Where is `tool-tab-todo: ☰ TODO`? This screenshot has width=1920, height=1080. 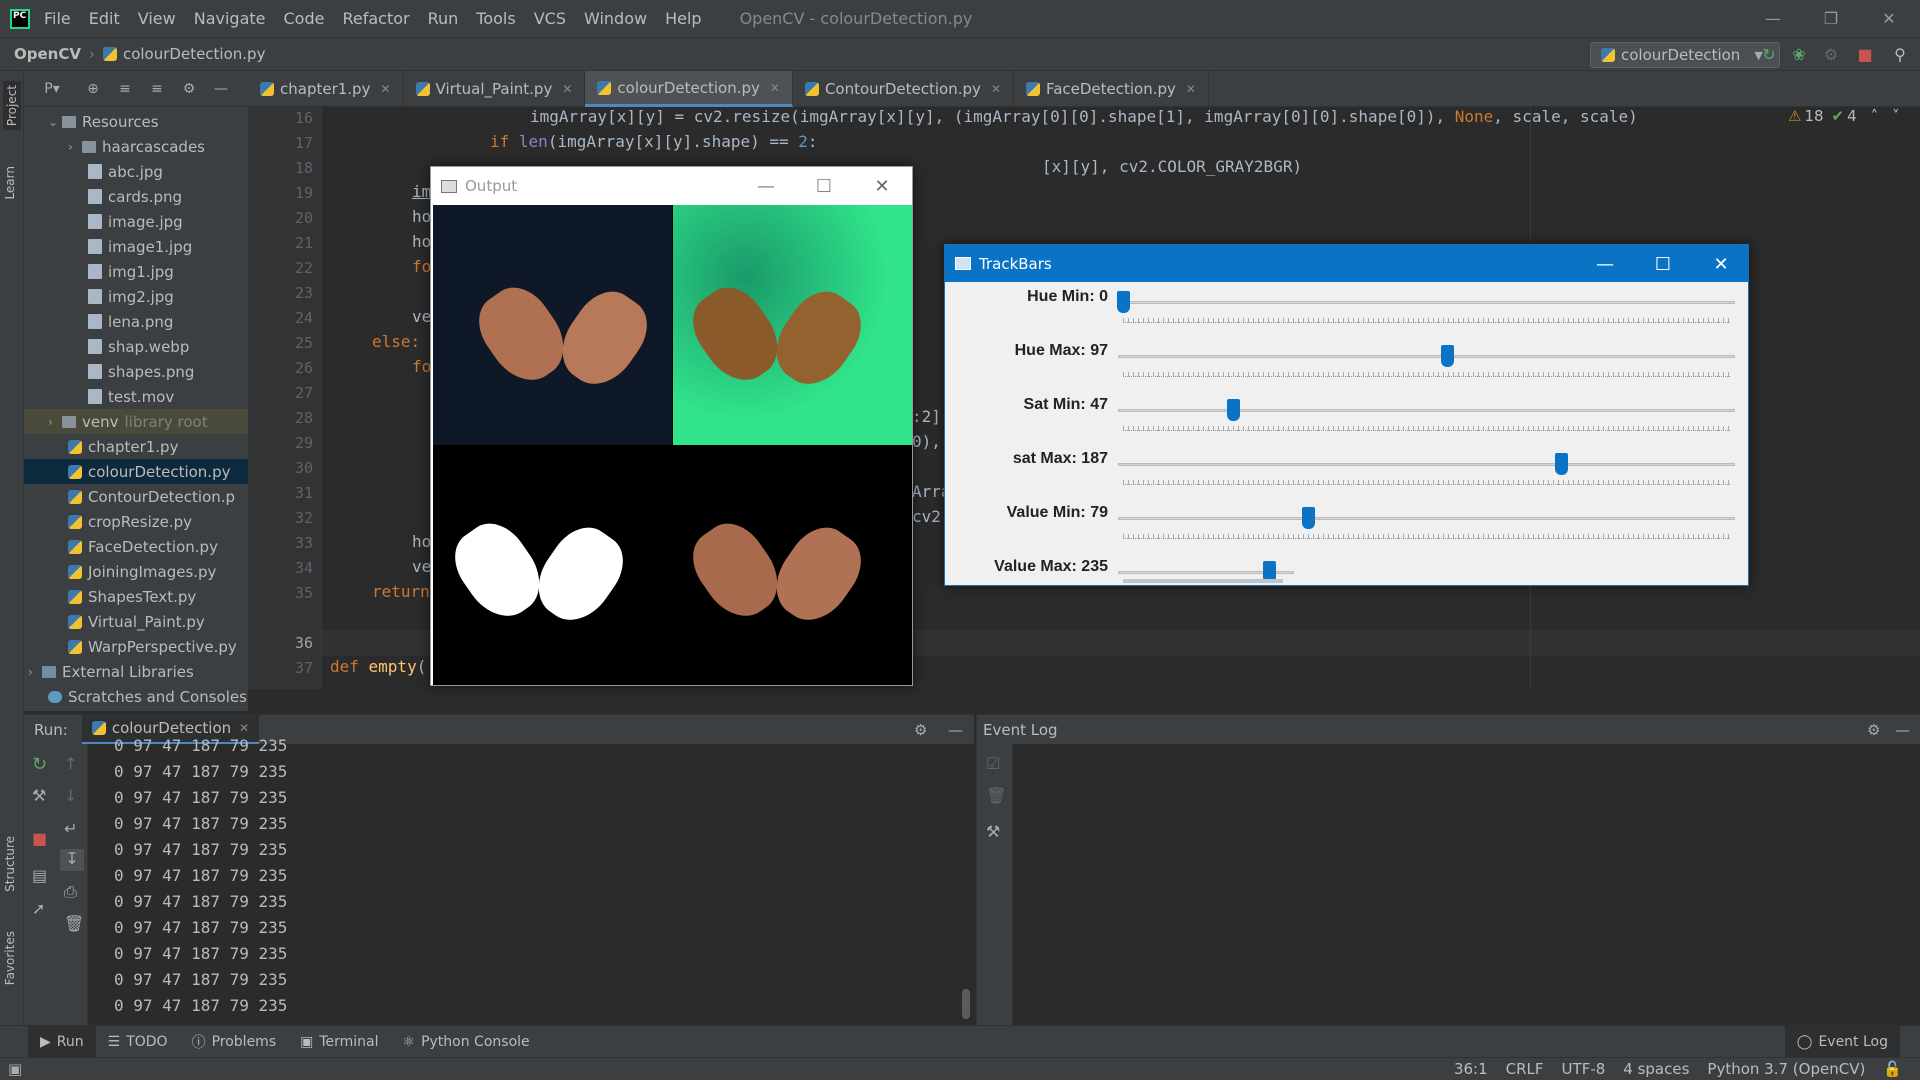
tool-tab-todo: ☰ TODO is located at coordinates (138, 1042).